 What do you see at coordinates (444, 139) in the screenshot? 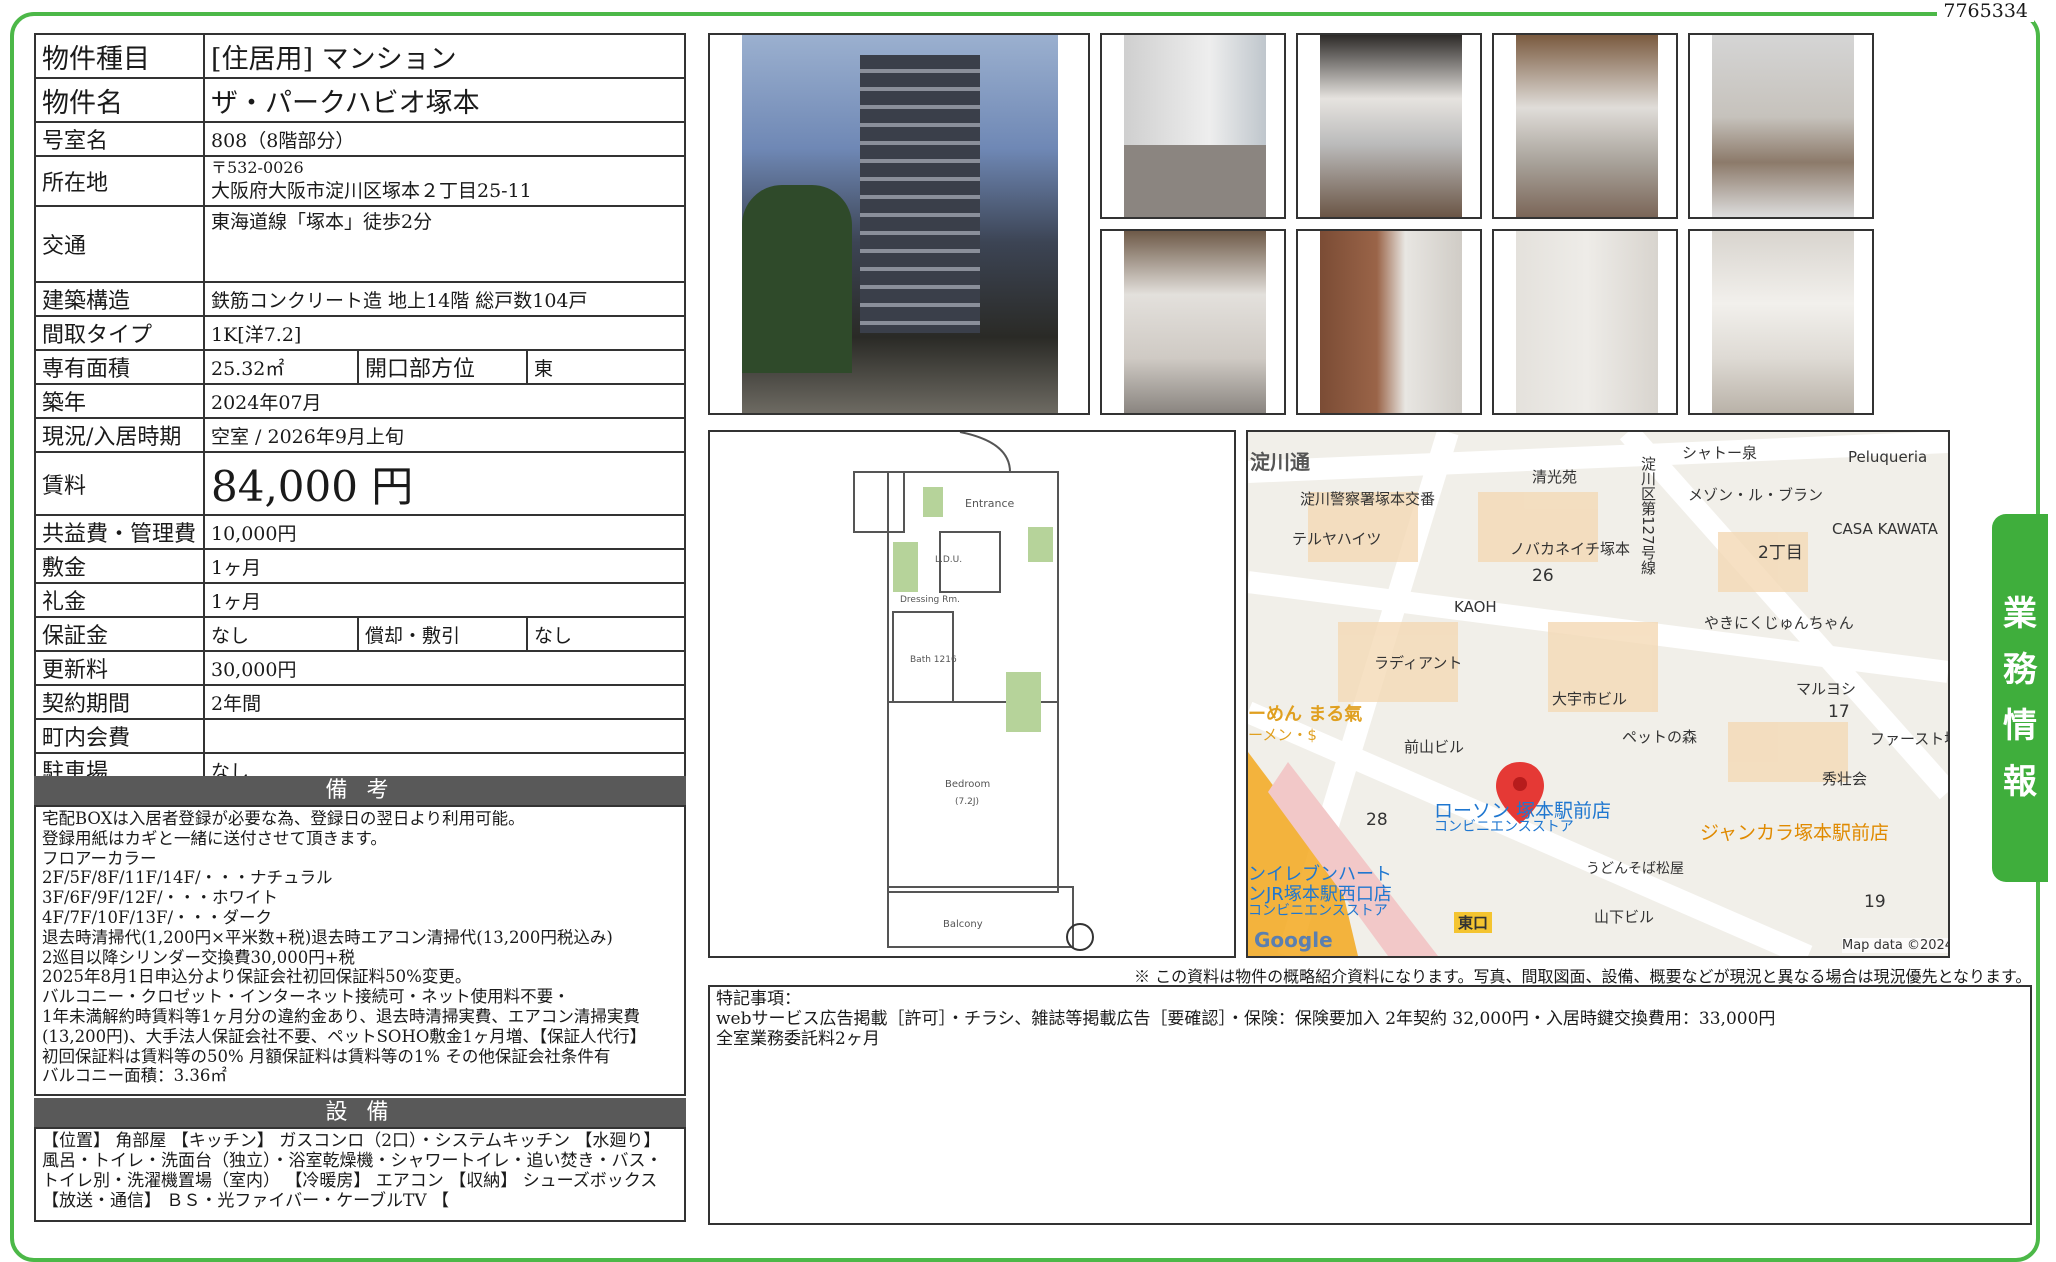
I see `value-room: 808（8階部分）` at bounding box center [444, 139].